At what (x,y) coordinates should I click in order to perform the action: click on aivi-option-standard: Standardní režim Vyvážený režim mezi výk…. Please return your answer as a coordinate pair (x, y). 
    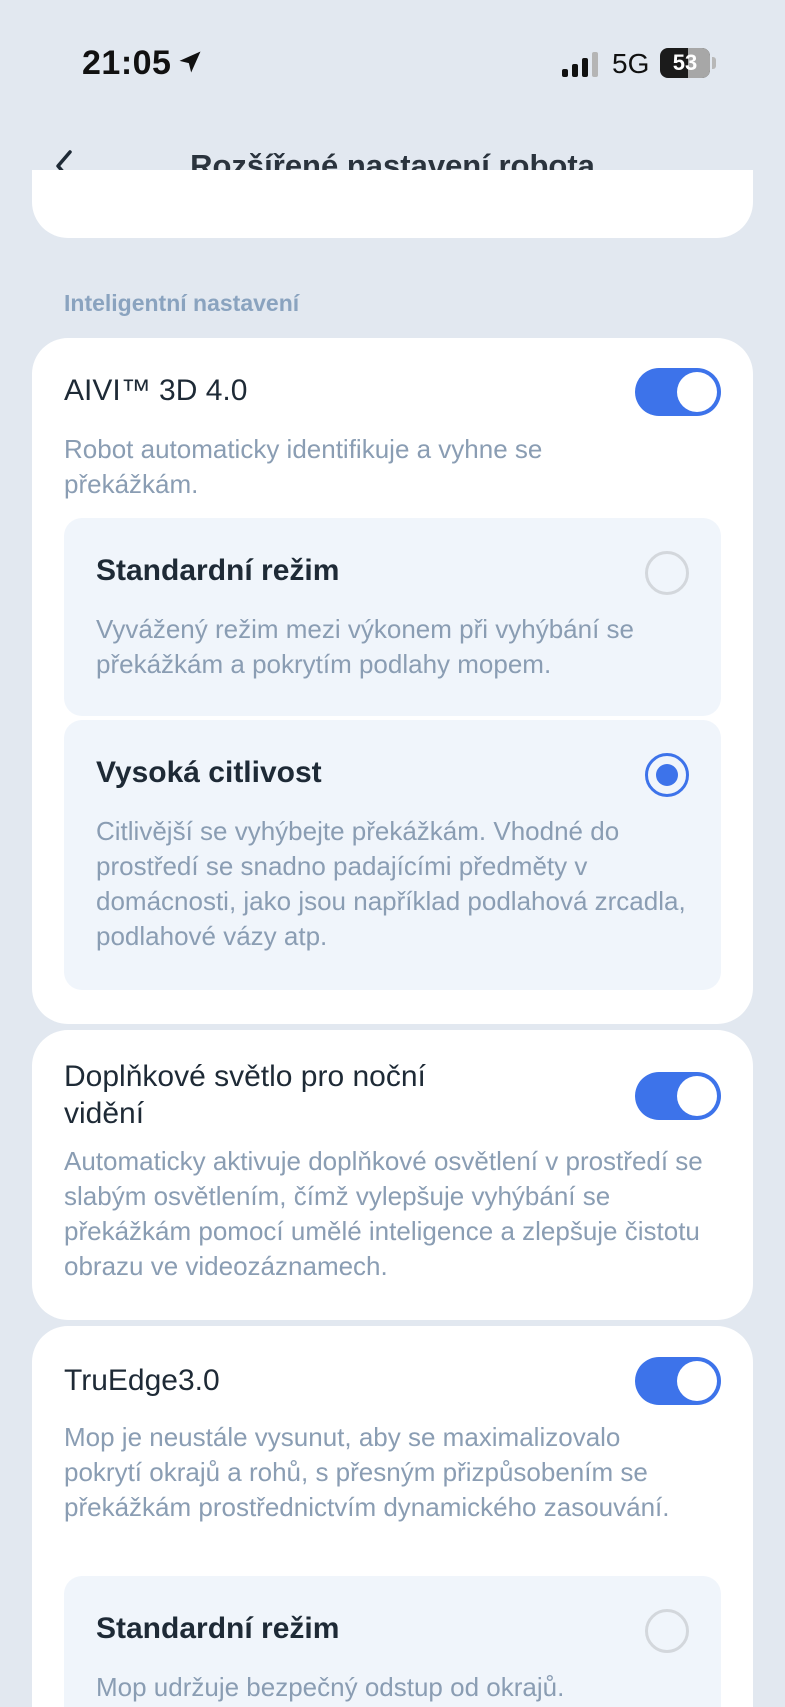
    Looking at the image, I should click on (392, 617).